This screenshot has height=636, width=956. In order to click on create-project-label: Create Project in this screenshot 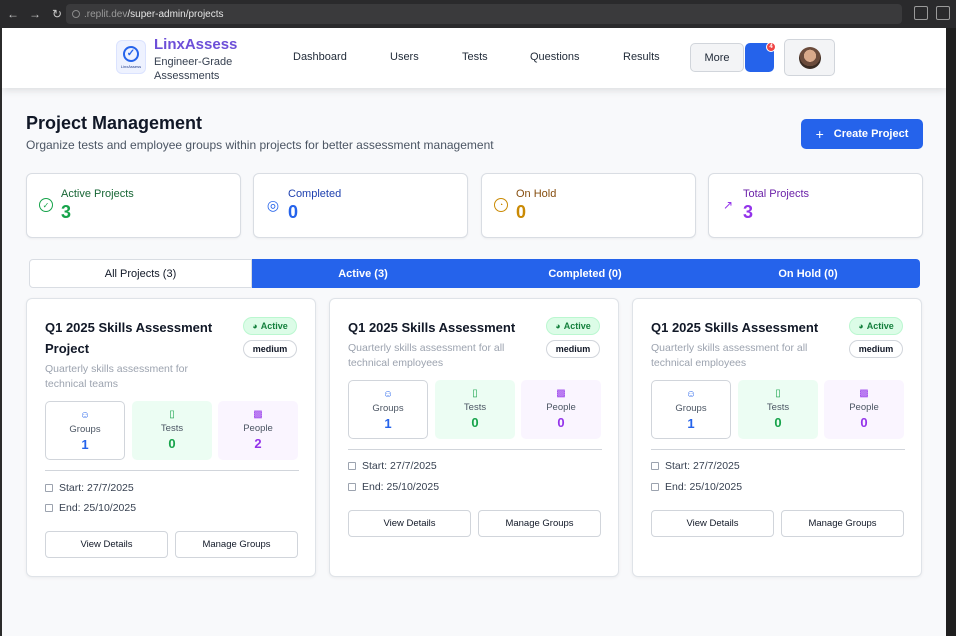, I will do `click(871, 134)`.